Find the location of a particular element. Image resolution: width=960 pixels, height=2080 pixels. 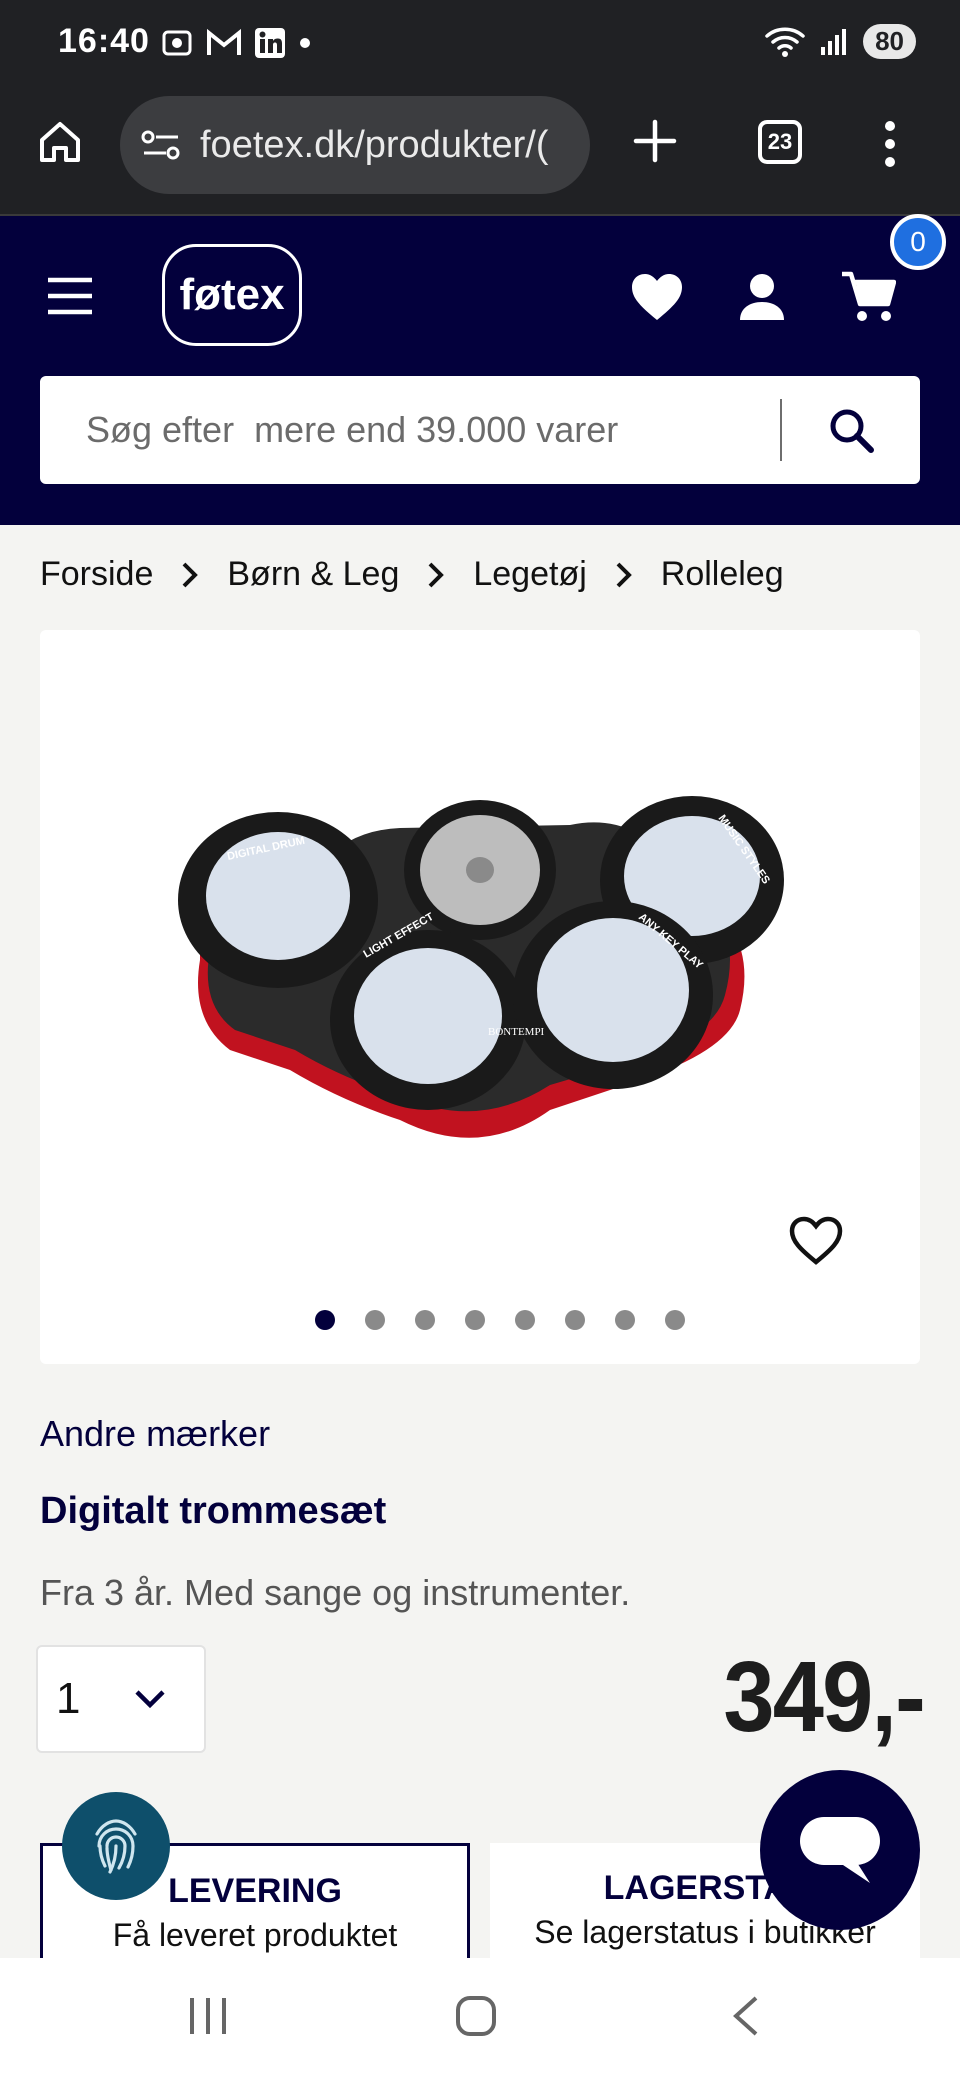

search-box is located at coordinates (480, 430).